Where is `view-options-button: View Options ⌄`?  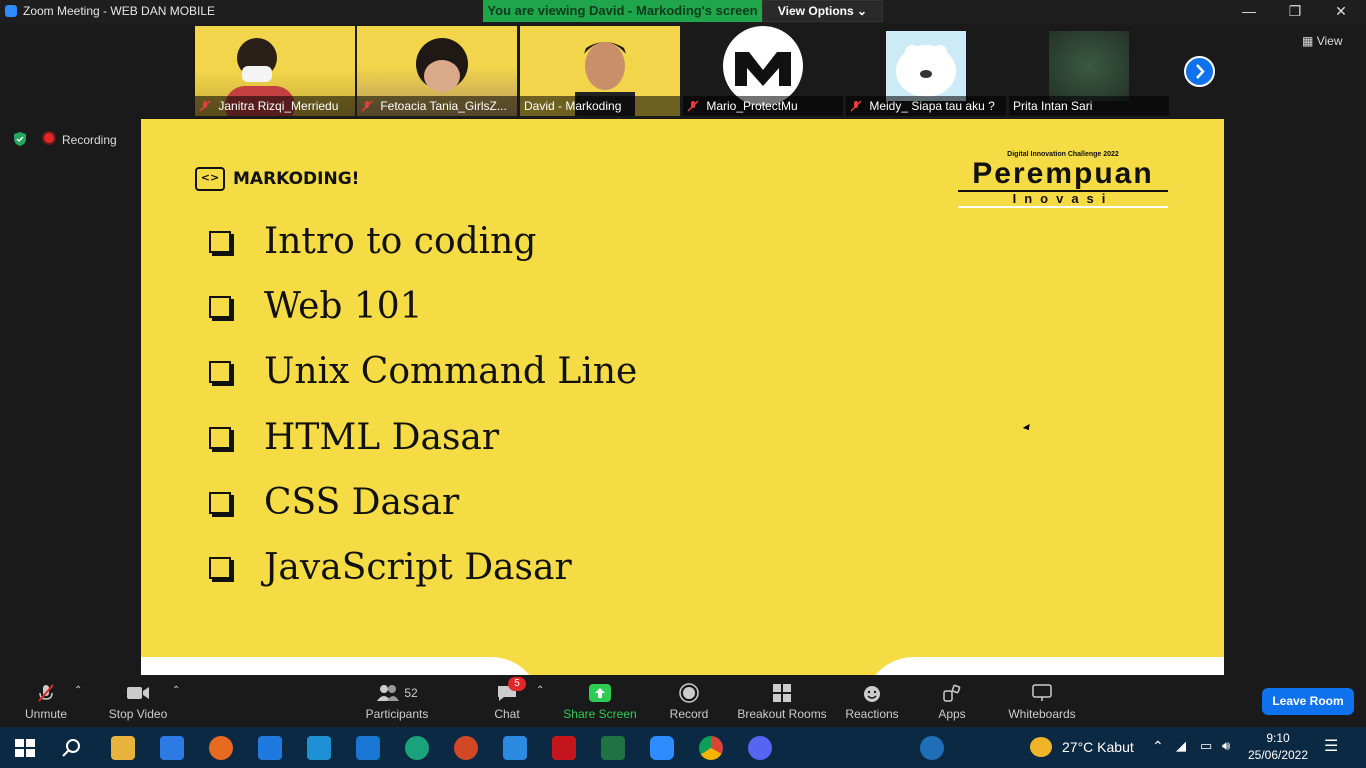 view-options-button: View Options ⌄ is located at coordinates (822, 11).